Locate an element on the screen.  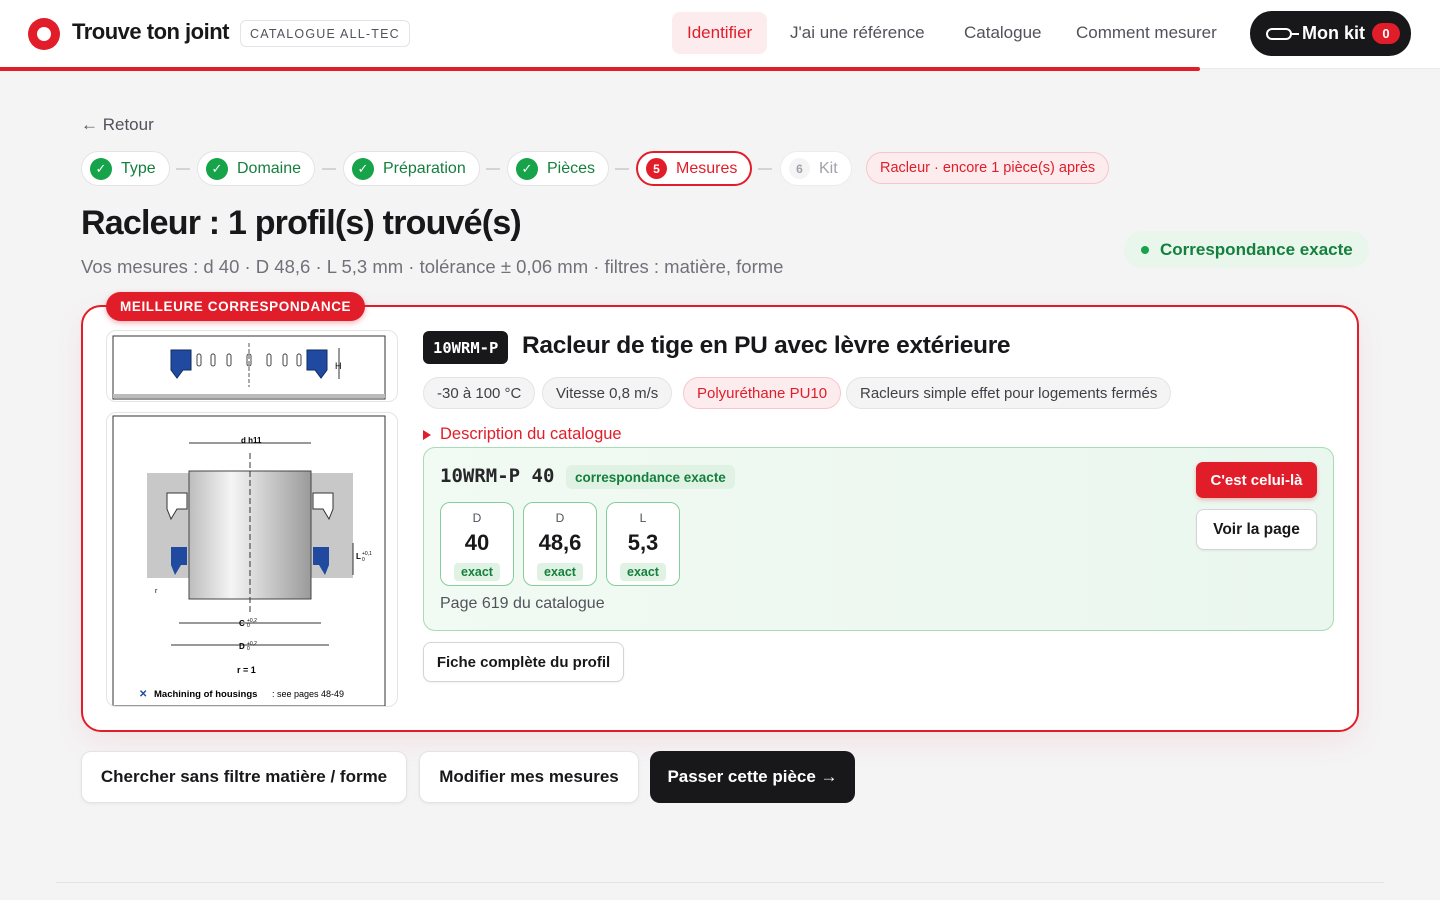
catalog-page-ref: Page 619 du catalogue is located at coordinates (522, 603).